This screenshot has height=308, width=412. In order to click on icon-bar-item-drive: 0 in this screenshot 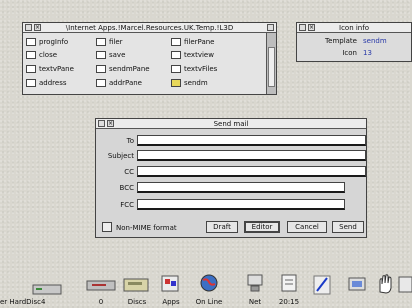, I will do `click(101, 289)`.